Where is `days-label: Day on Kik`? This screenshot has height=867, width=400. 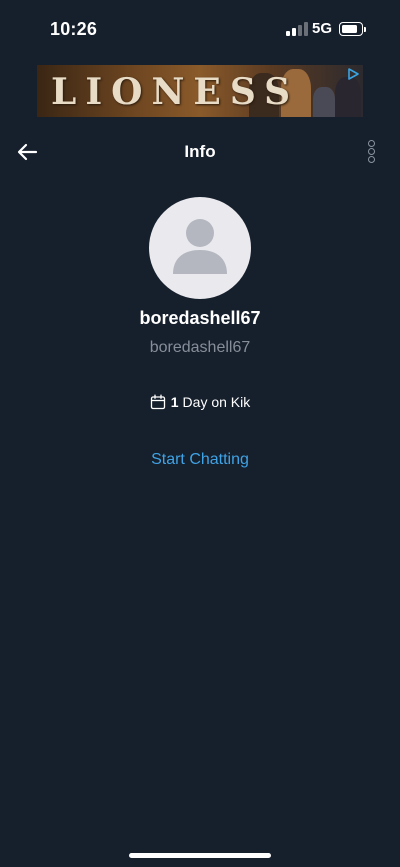
days-label: Day on Kik is located at coordinates (216, 402).